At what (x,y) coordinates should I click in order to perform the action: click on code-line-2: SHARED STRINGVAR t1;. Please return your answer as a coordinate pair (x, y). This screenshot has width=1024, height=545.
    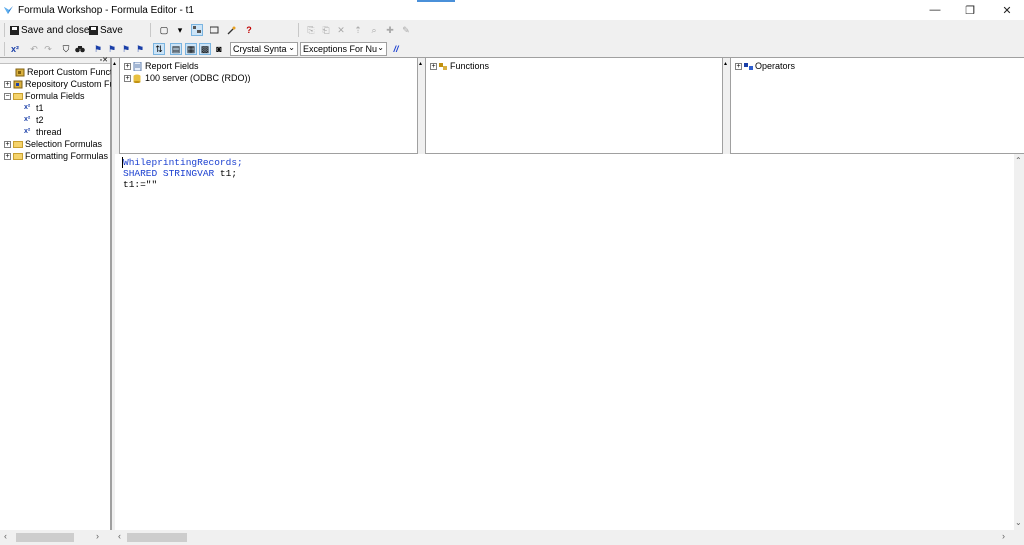
    Looking at the image, I should click on (180, 173).